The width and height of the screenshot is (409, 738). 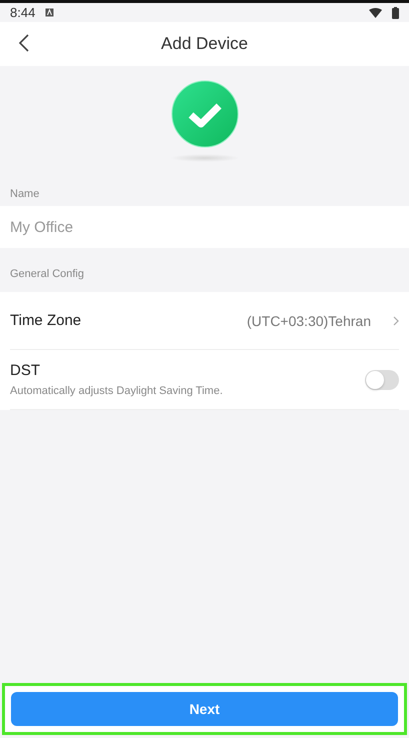 I want to click on row-description: Automatically adjusts Daylight Saving Time., so click(x=117, y=391).